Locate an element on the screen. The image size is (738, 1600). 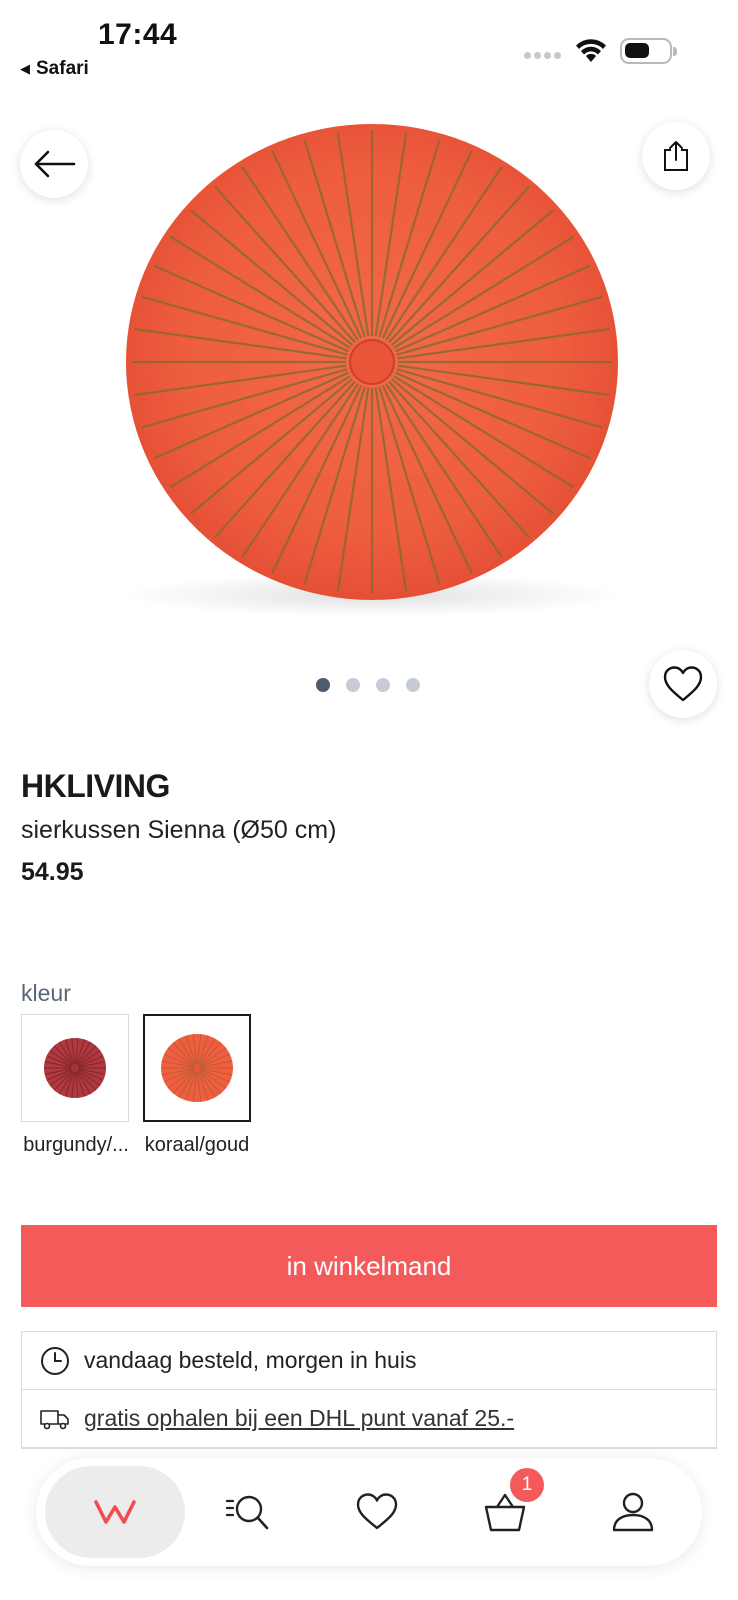
product-name: sierkussen Sienna (Ø50 cm) is located at coordinates (179, 830).